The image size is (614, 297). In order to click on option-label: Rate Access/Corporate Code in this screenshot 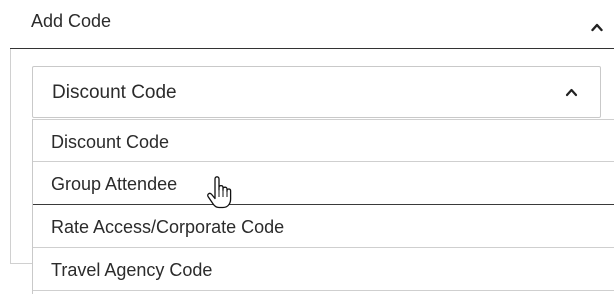, I will do `click(168, 227)`.